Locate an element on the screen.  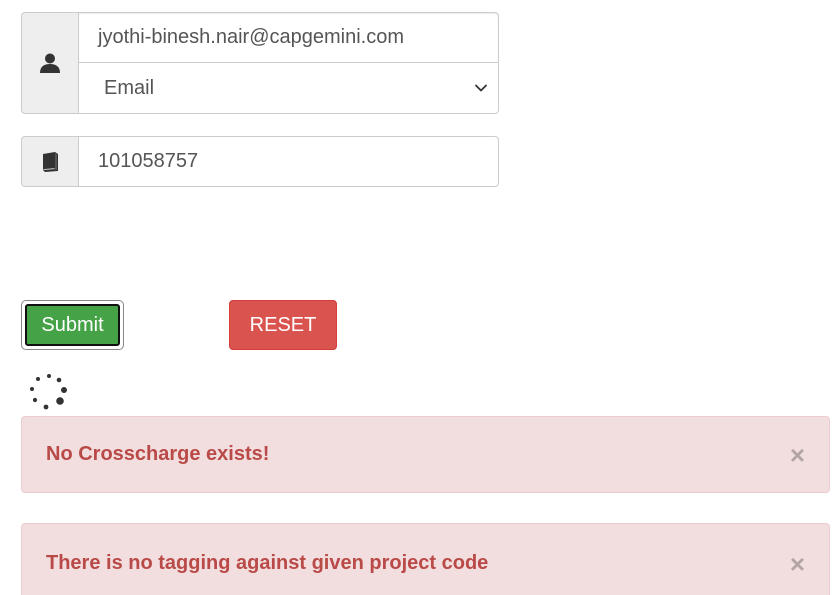
user-icon is located at coordinates (50, 63).